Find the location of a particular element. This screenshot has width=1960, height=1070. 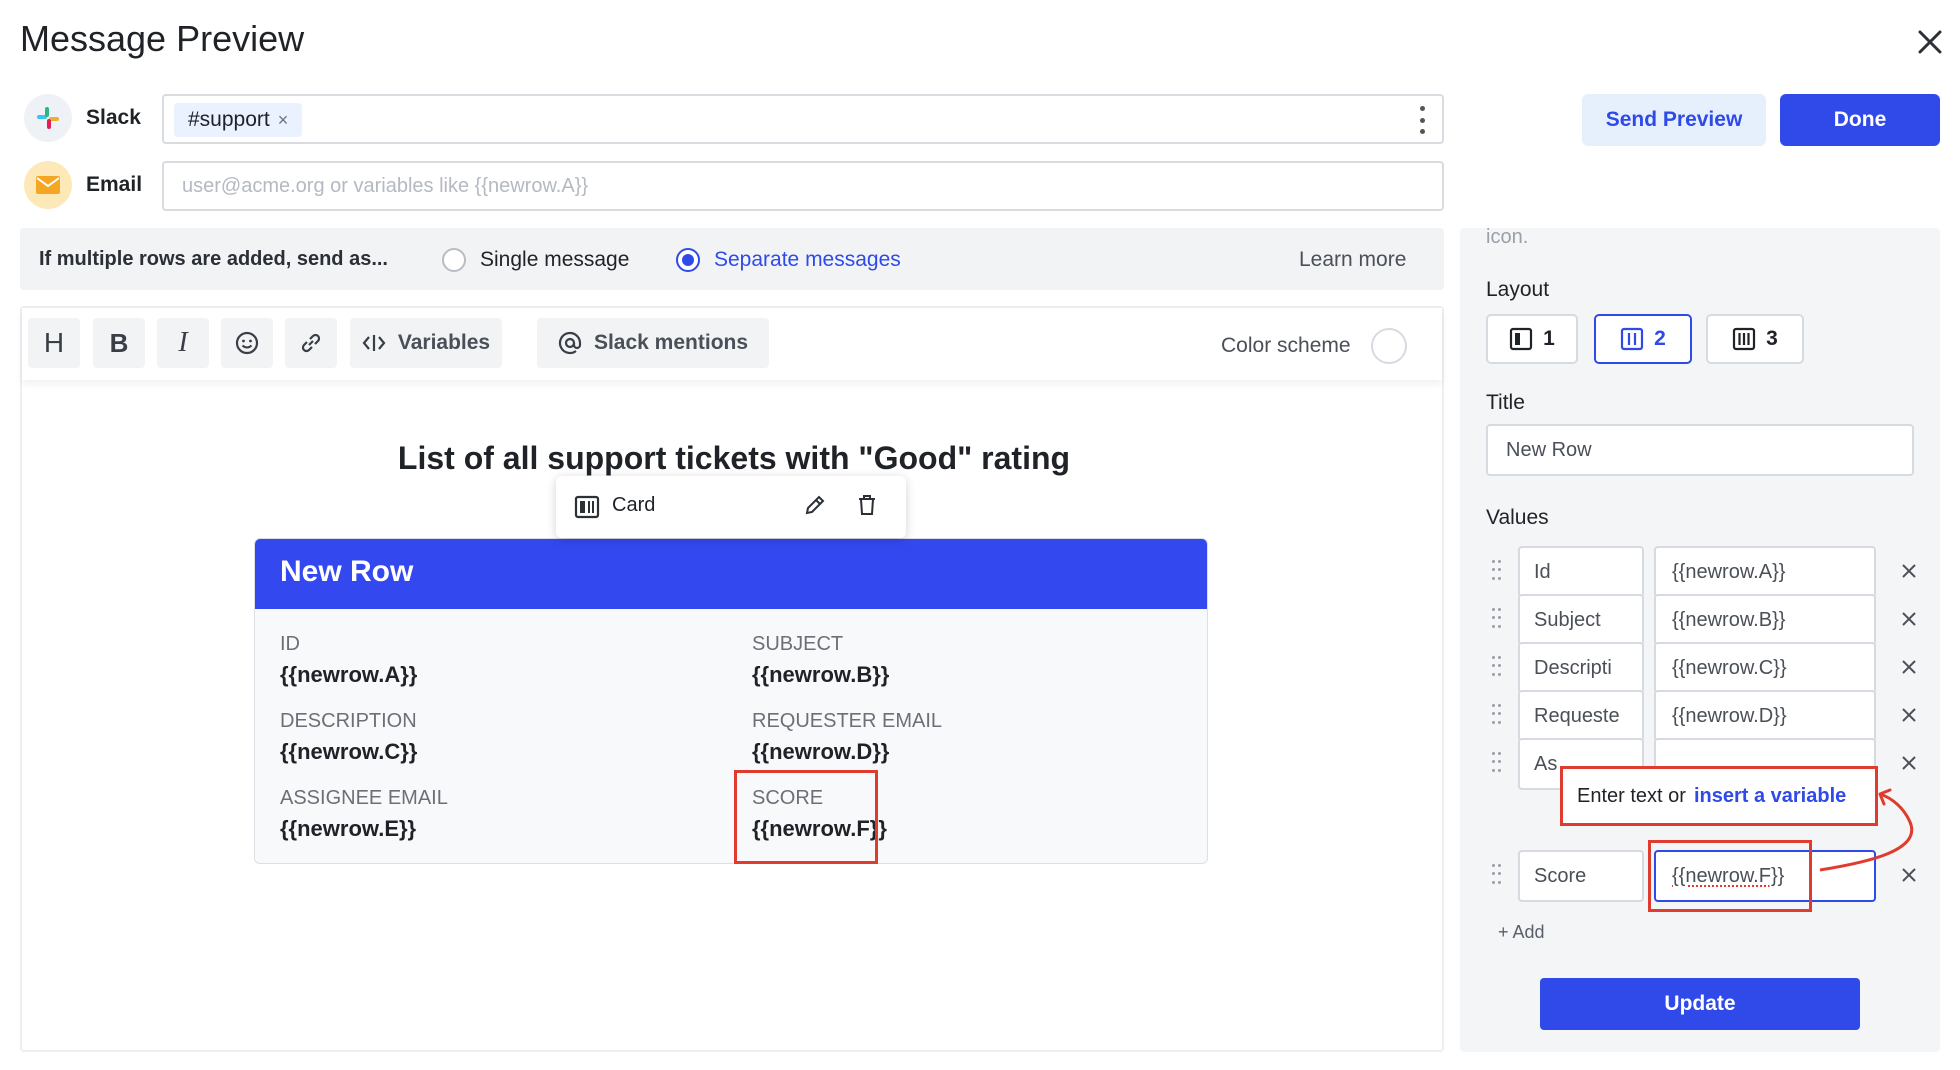

learn-more-link: Learn more is located at coordinates (1352, 260).